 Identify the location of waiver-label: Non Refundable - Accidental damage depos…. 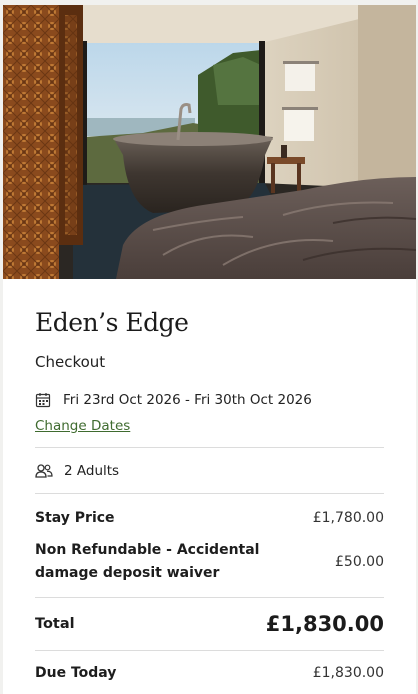
(147, 562).